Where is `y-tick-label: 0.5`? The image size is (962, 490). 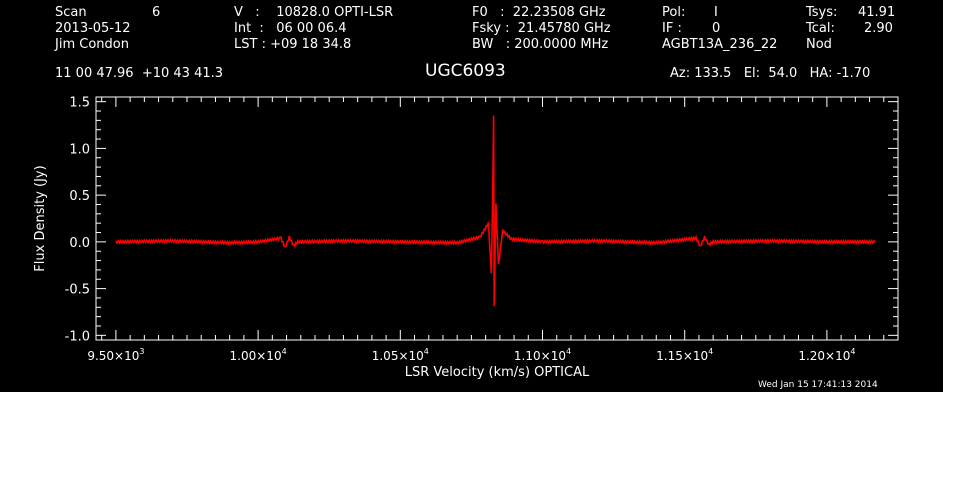
y-tick-label: 0.5 is located at coordinates (79, 196).